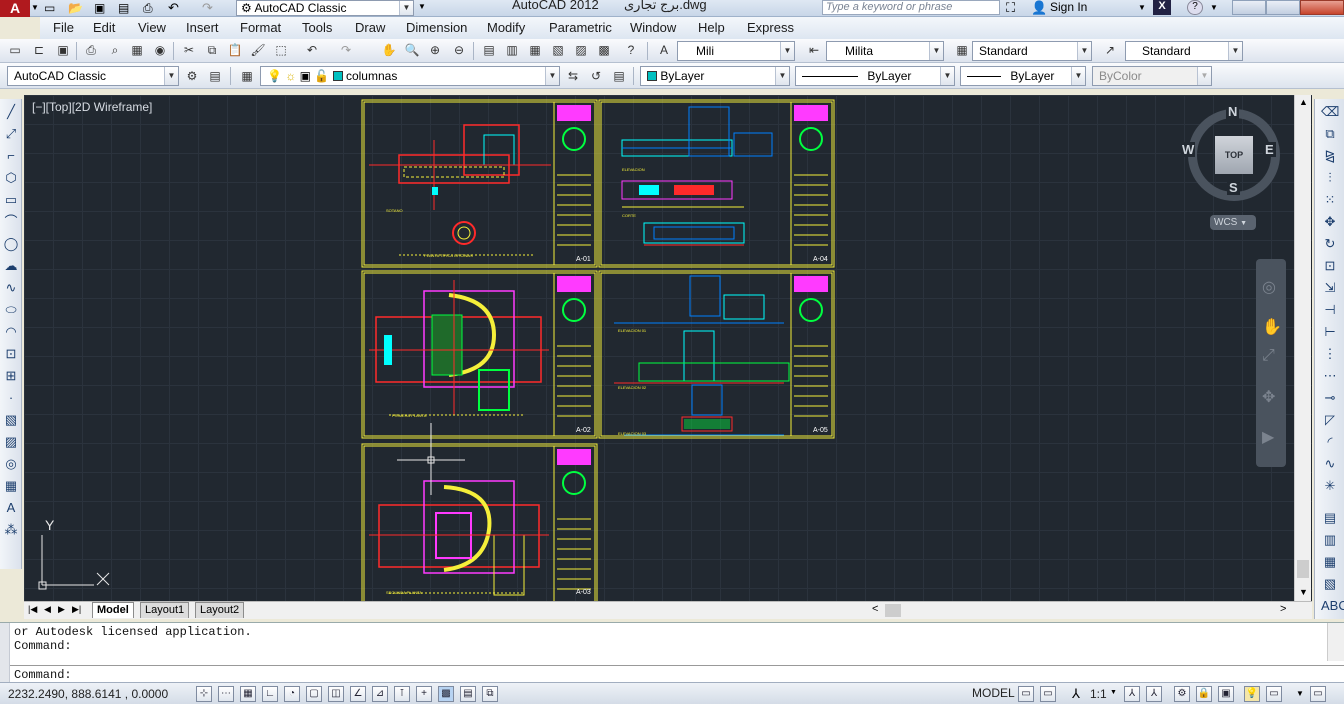 Image resolution: width=1344 pixels, height=704 pixels. I want to click on polygon-icon: ⬡, so click(11, 178).